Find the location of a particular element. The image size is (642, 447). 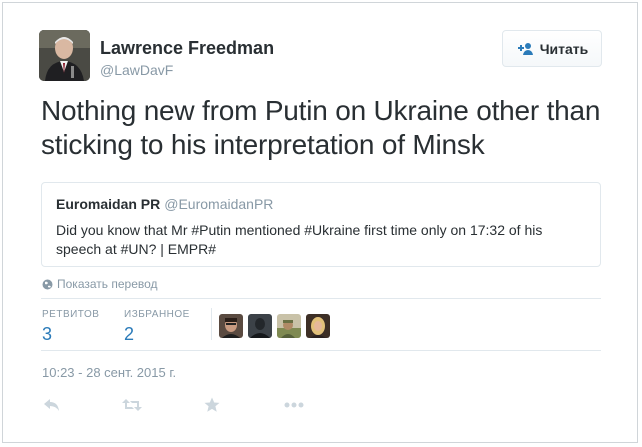

author-handle: @LawDavF is located at coordinates (136, 70).